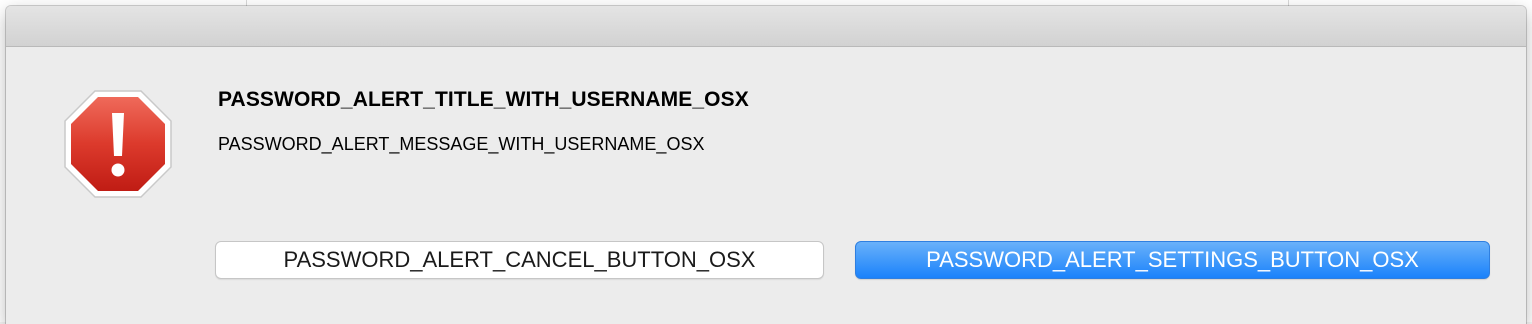  I want to click on window-titlebar, so click(766, 26).